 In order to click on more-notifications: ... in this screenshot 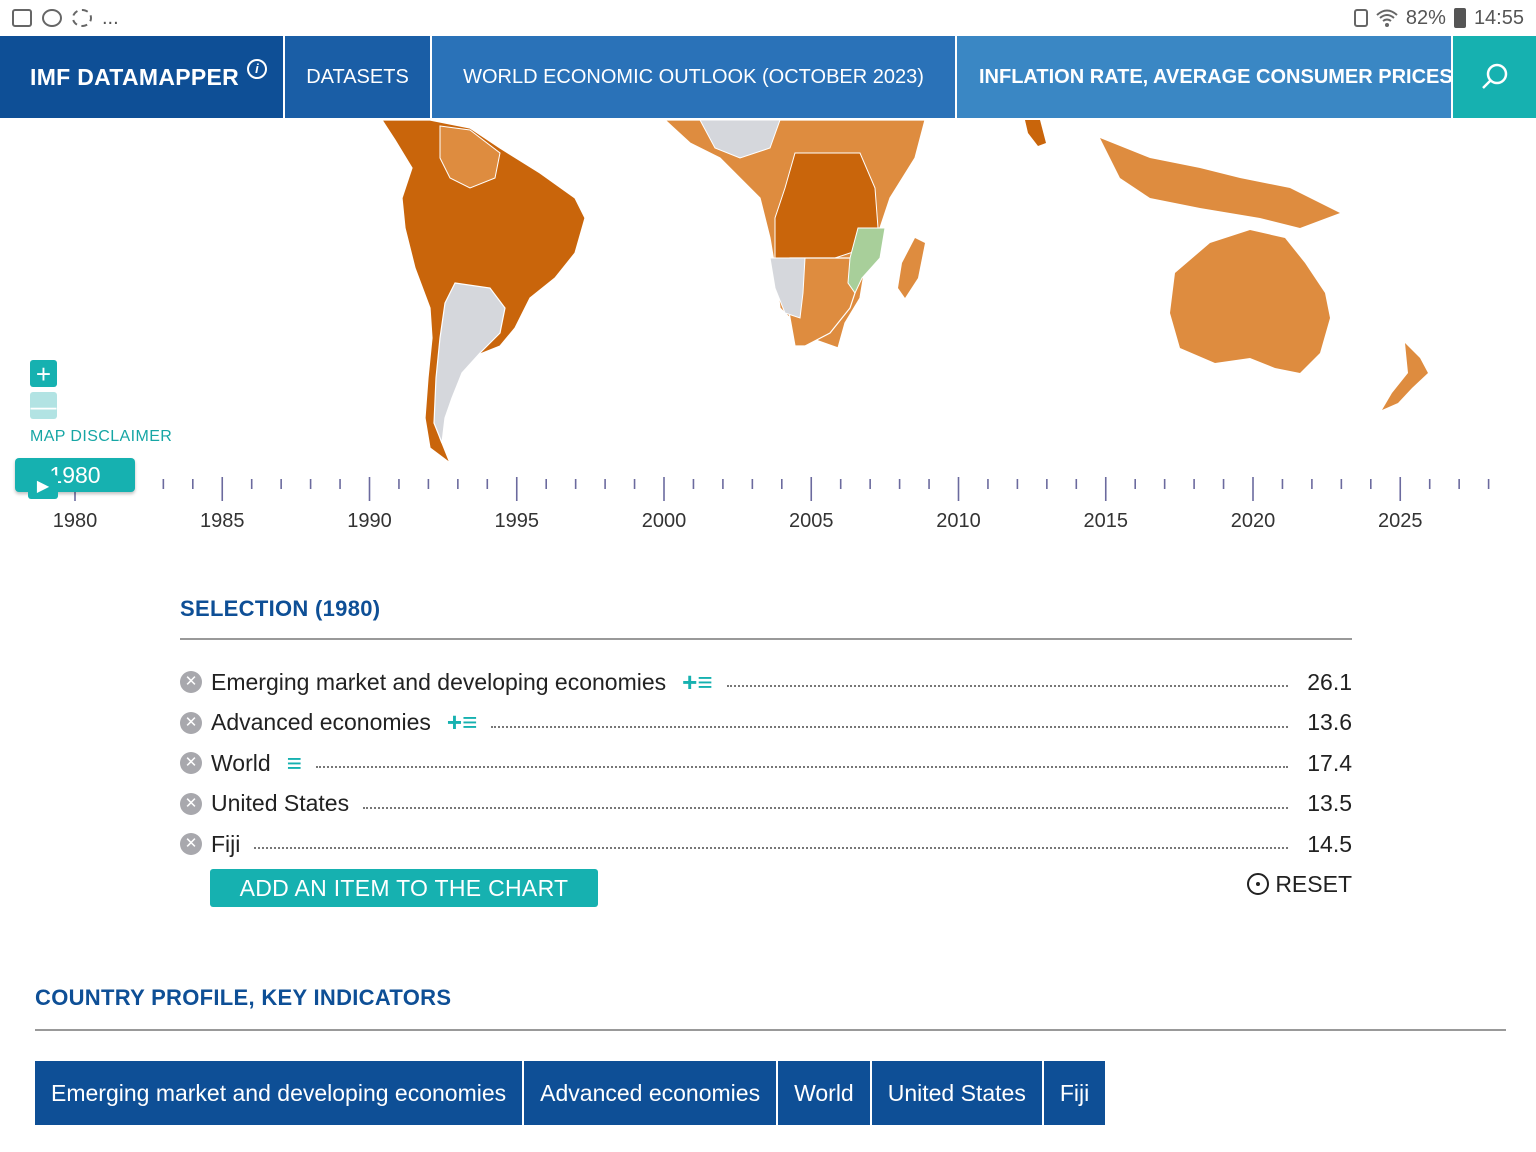, I will do `click(110, 17)`.